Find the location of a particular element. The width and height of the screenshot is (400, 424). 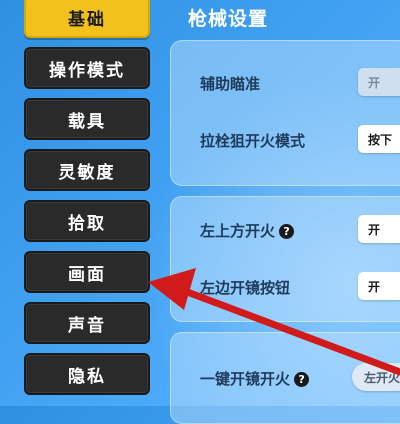

sidebar-item-graphics: 画面 is located at coordinates (87, 272).